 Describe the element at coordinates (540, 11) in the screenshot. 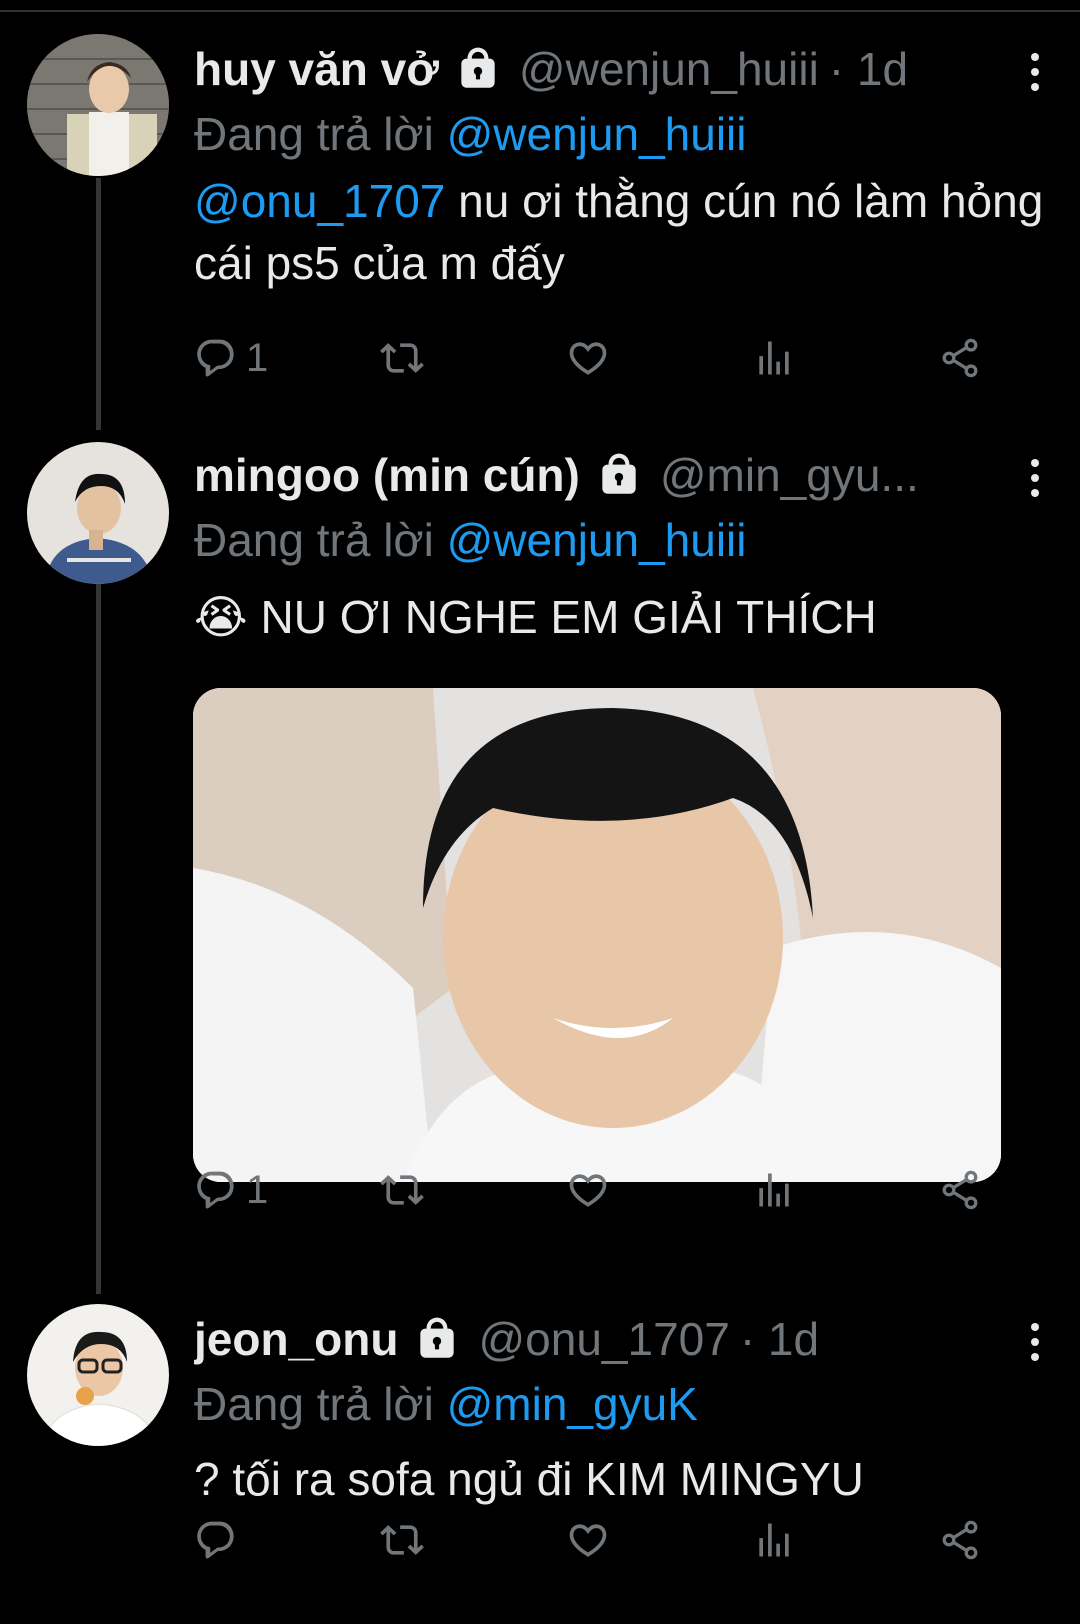

I see `top-divider` at that location.